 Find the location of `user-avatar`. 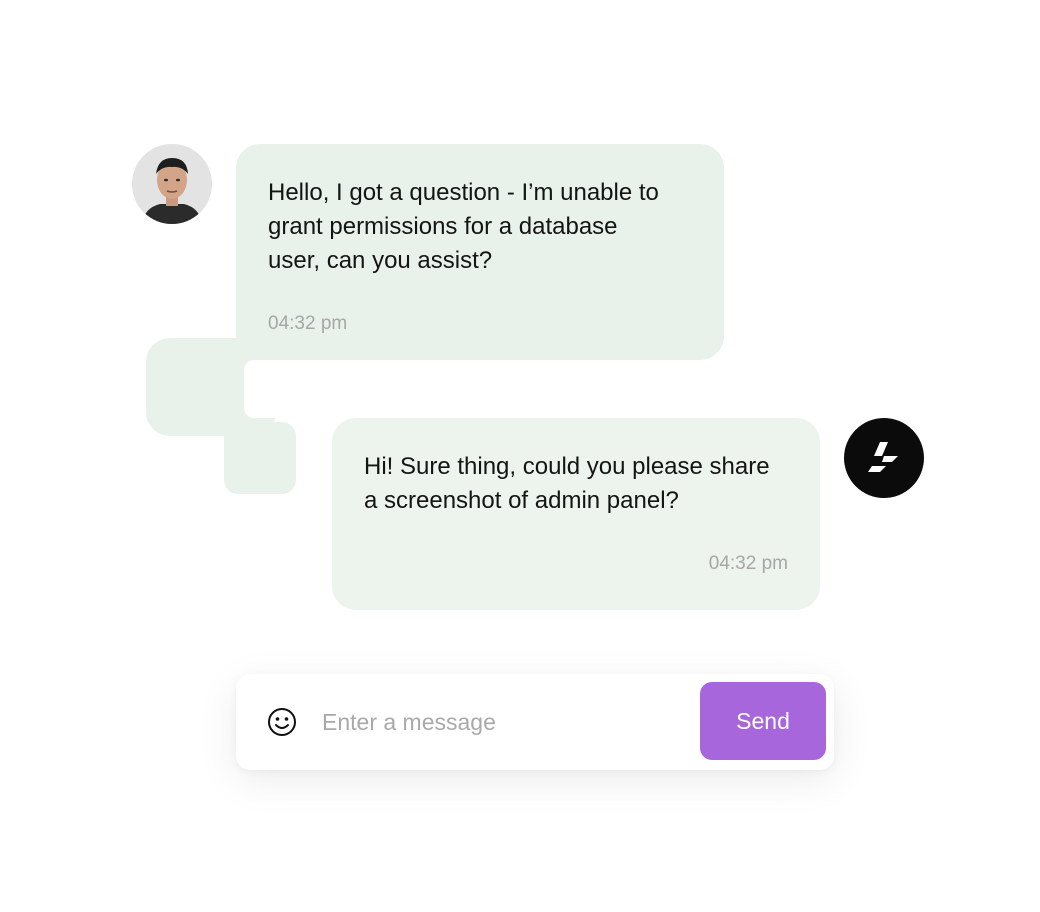

user-avatar is located at coordinates (172, 184).